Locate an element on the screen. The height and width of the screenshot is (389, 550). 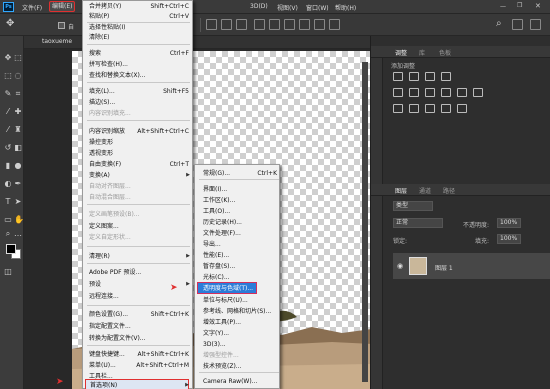
lasso-tool-icon: ◌ is located at coordinates (18, 76).